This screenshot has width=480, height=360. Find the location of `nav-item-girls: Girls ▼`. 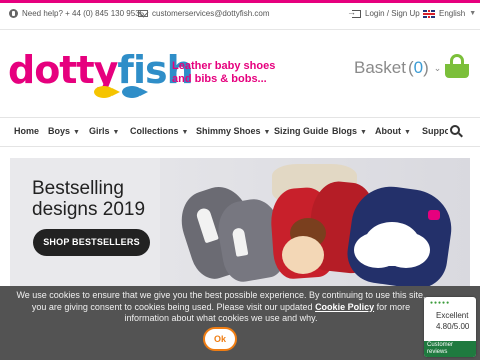

nav-item-girls: Girls ▼ is located at coordinates (104, 131).